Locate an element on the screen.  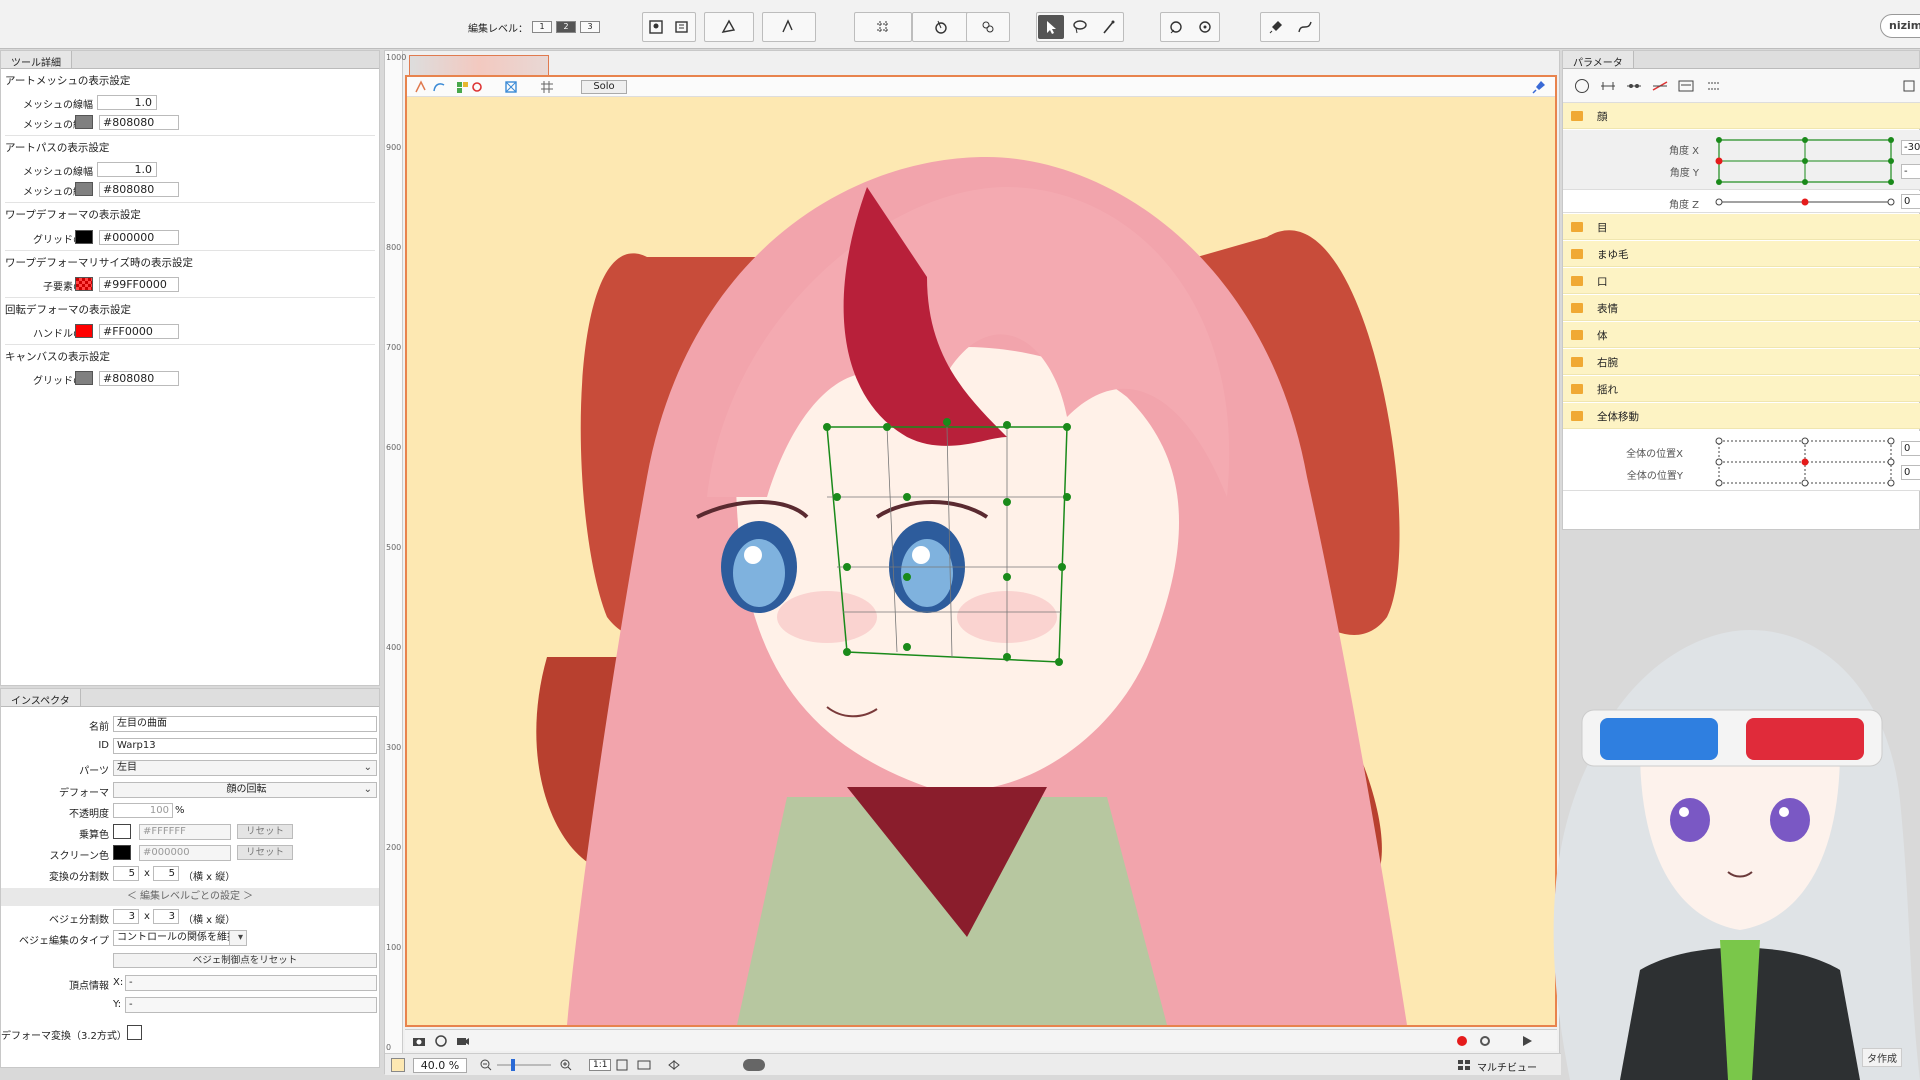
actual-size-button: 1:1 is located at coordinates (600, 1065).